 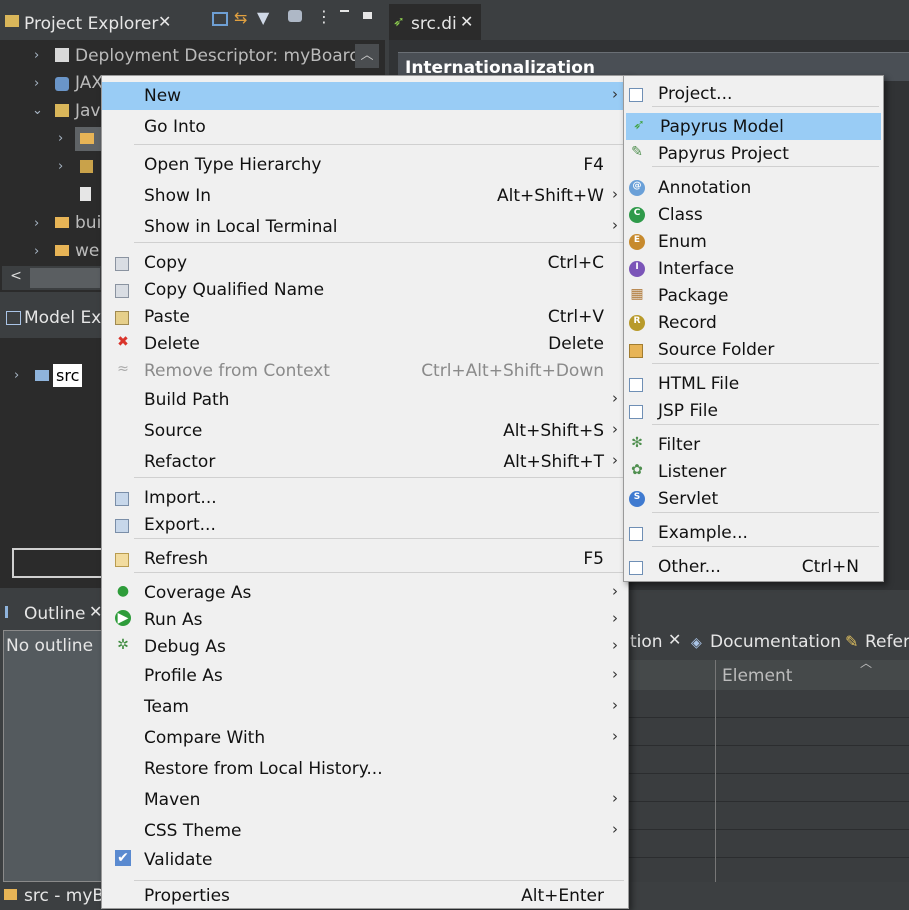 I want to click on submenu-item-annotation: @ Annotation, so click(x=753, y=187).